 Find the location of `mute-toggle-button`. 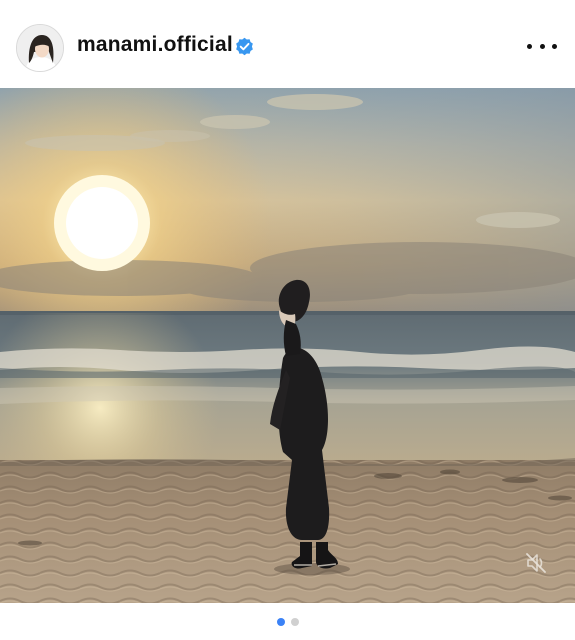

mute-toggle-button is located at coordinates (536, 563).